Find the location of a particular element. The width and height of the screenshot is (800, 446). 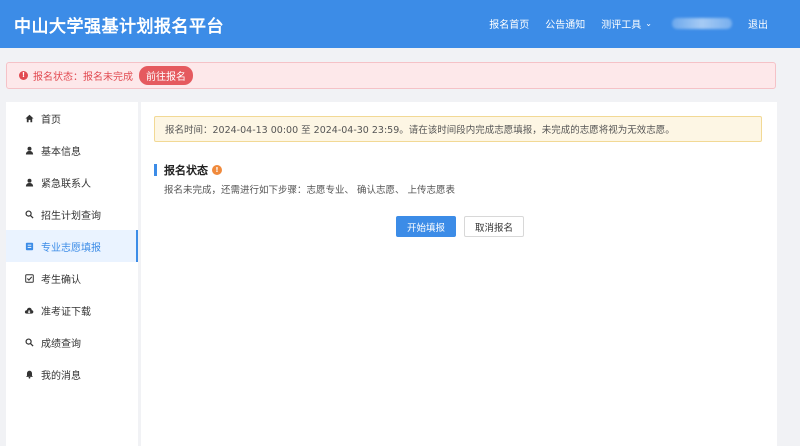

sidebar-item-emergency-contact: 紧急联系人 is located at coordinates (72, 182).